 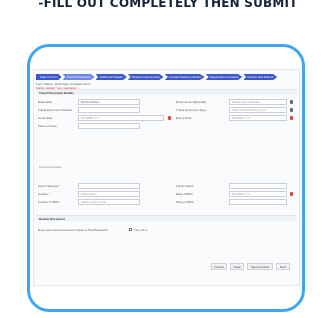 What do you see at coordinates (121, 118) in the screenshot?
I see `issue-date-field: DD-MMM-YYYY` at bounding box center [121, 118].